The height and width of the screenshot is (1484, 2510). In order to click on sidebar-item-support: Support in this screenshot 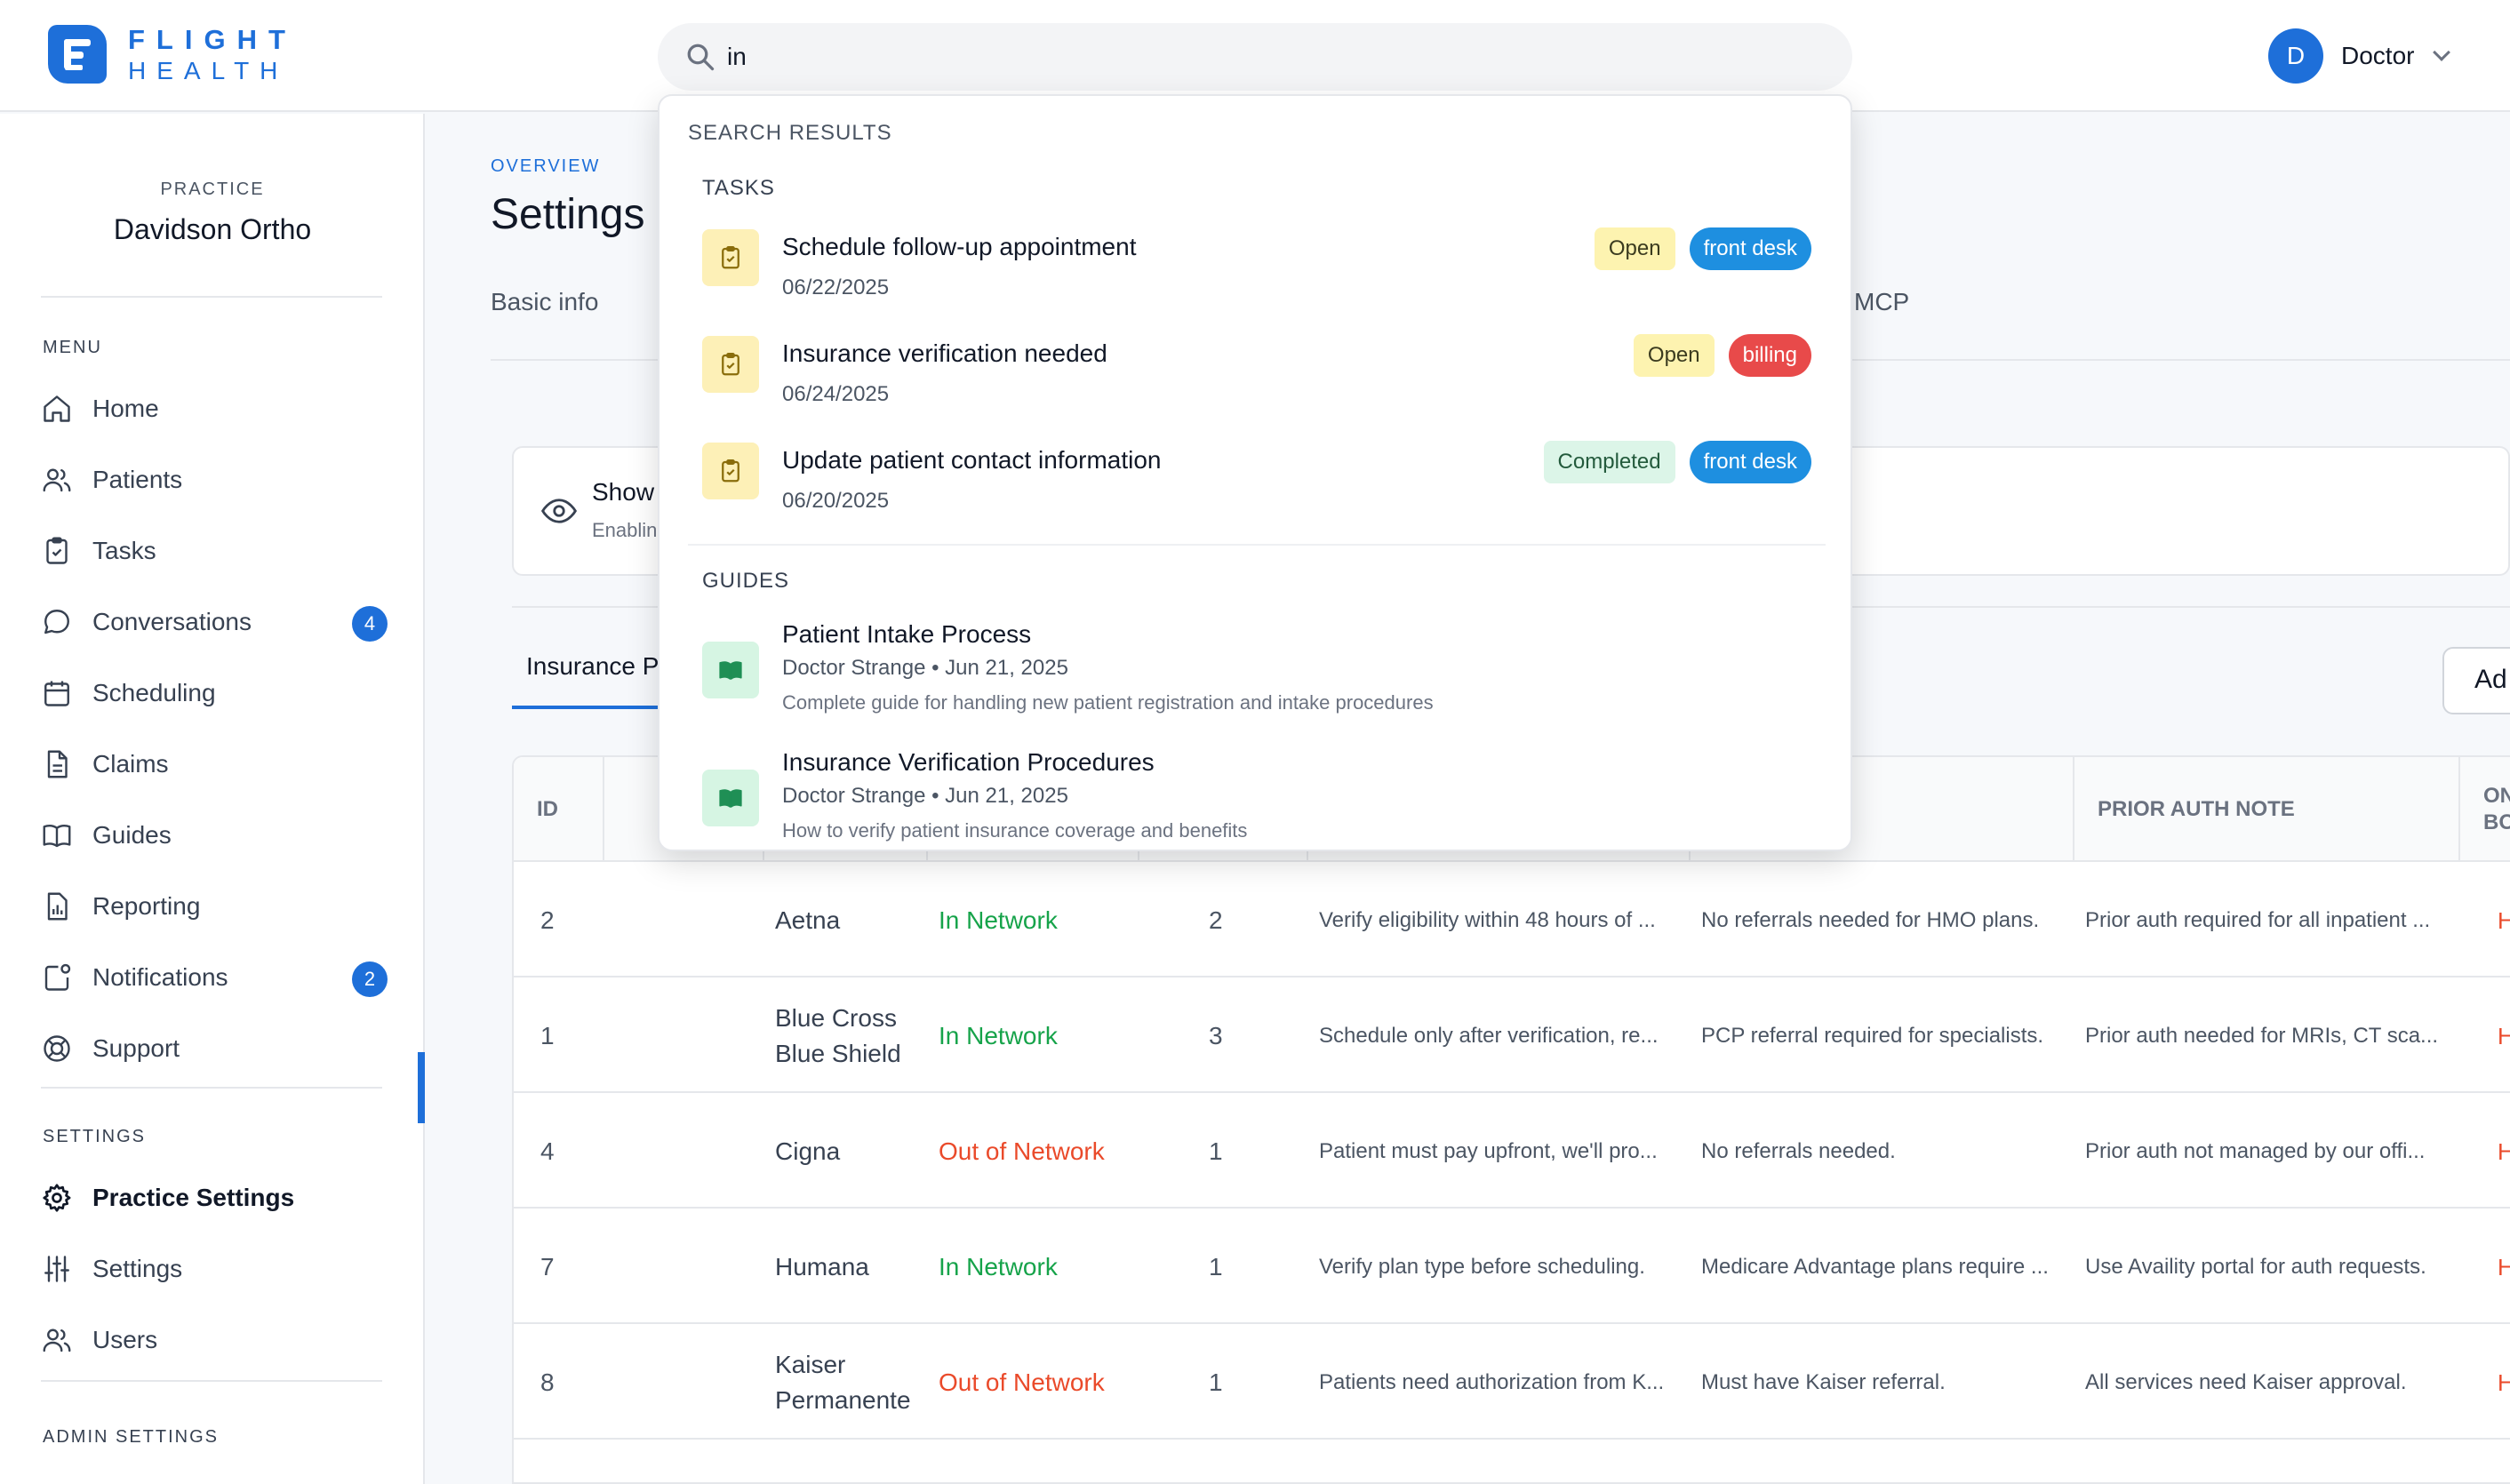, I will do `click(214, 1048)`.